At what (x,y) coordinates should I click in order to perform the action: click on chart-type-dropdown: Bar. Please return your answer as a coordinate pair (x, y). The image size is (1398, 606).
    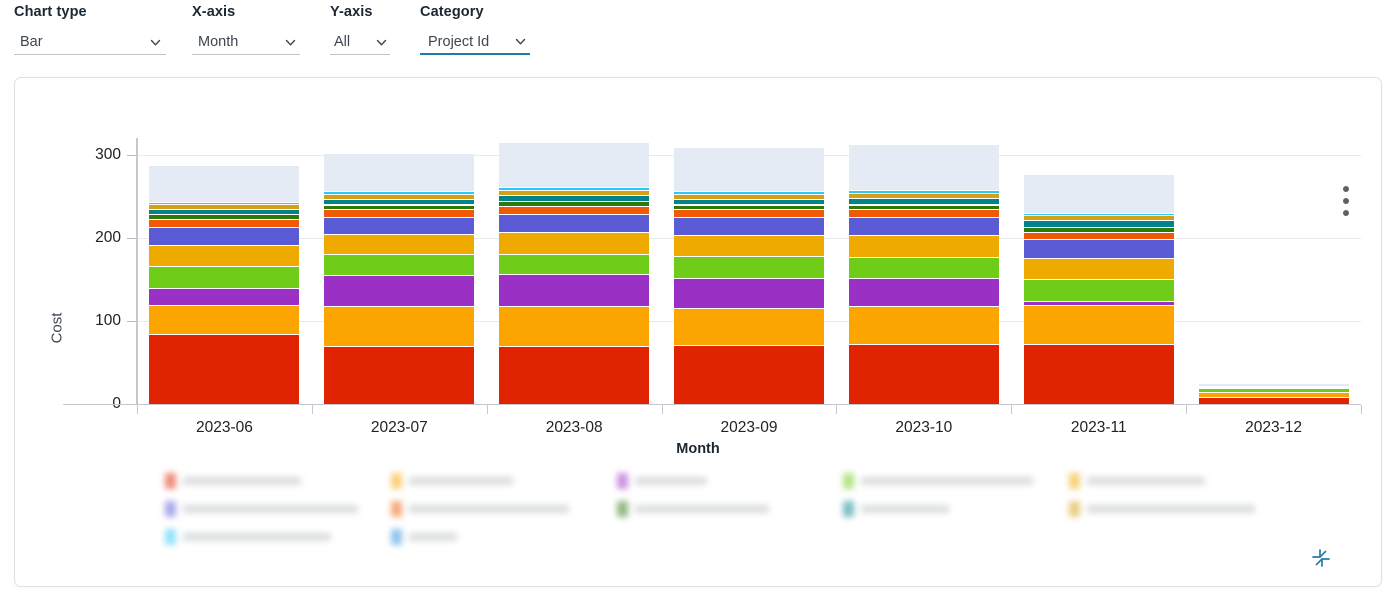
    Looking at the image, I should click on (90, 42).